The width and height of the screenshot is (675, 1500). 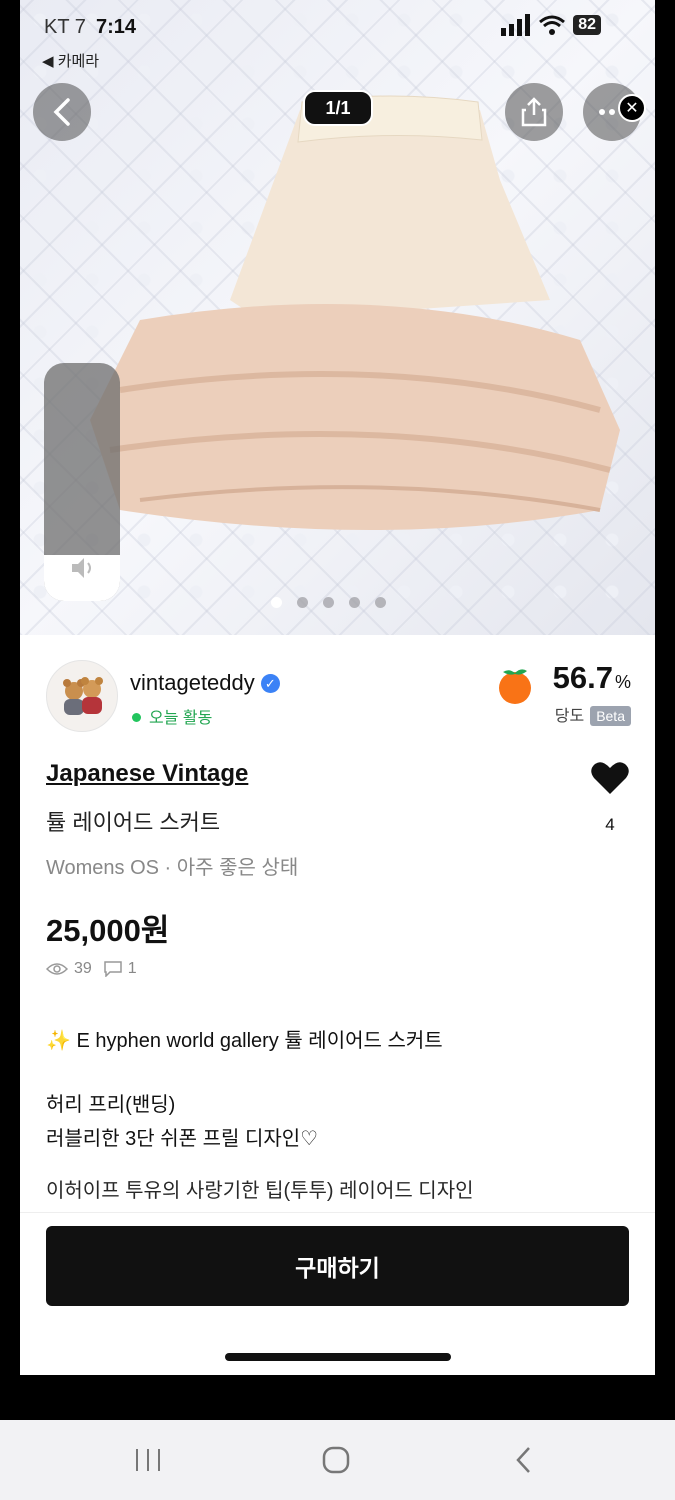 What do you see at coordinates (569, 716) in the screenshot?
I see `sweetness-label: 당도` at bounding box center [569, 716].